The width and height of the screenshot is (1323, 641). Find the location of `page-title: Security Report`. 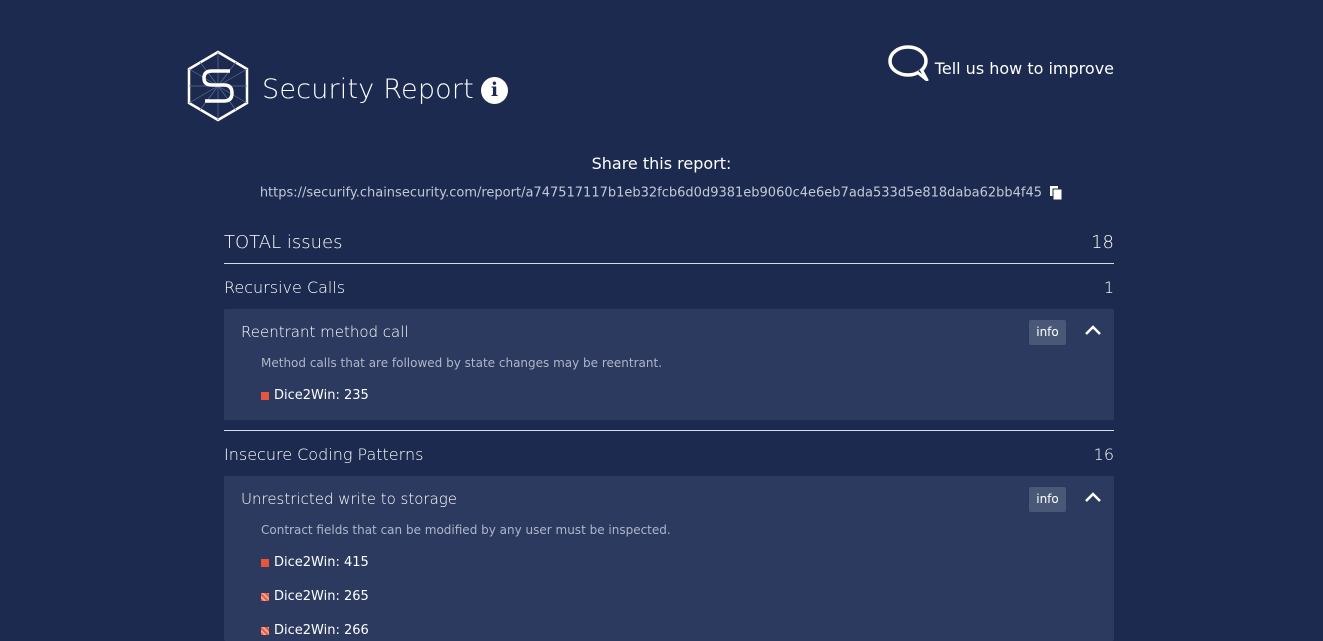

page-title: Security Report is located at coordinates (368, 89).